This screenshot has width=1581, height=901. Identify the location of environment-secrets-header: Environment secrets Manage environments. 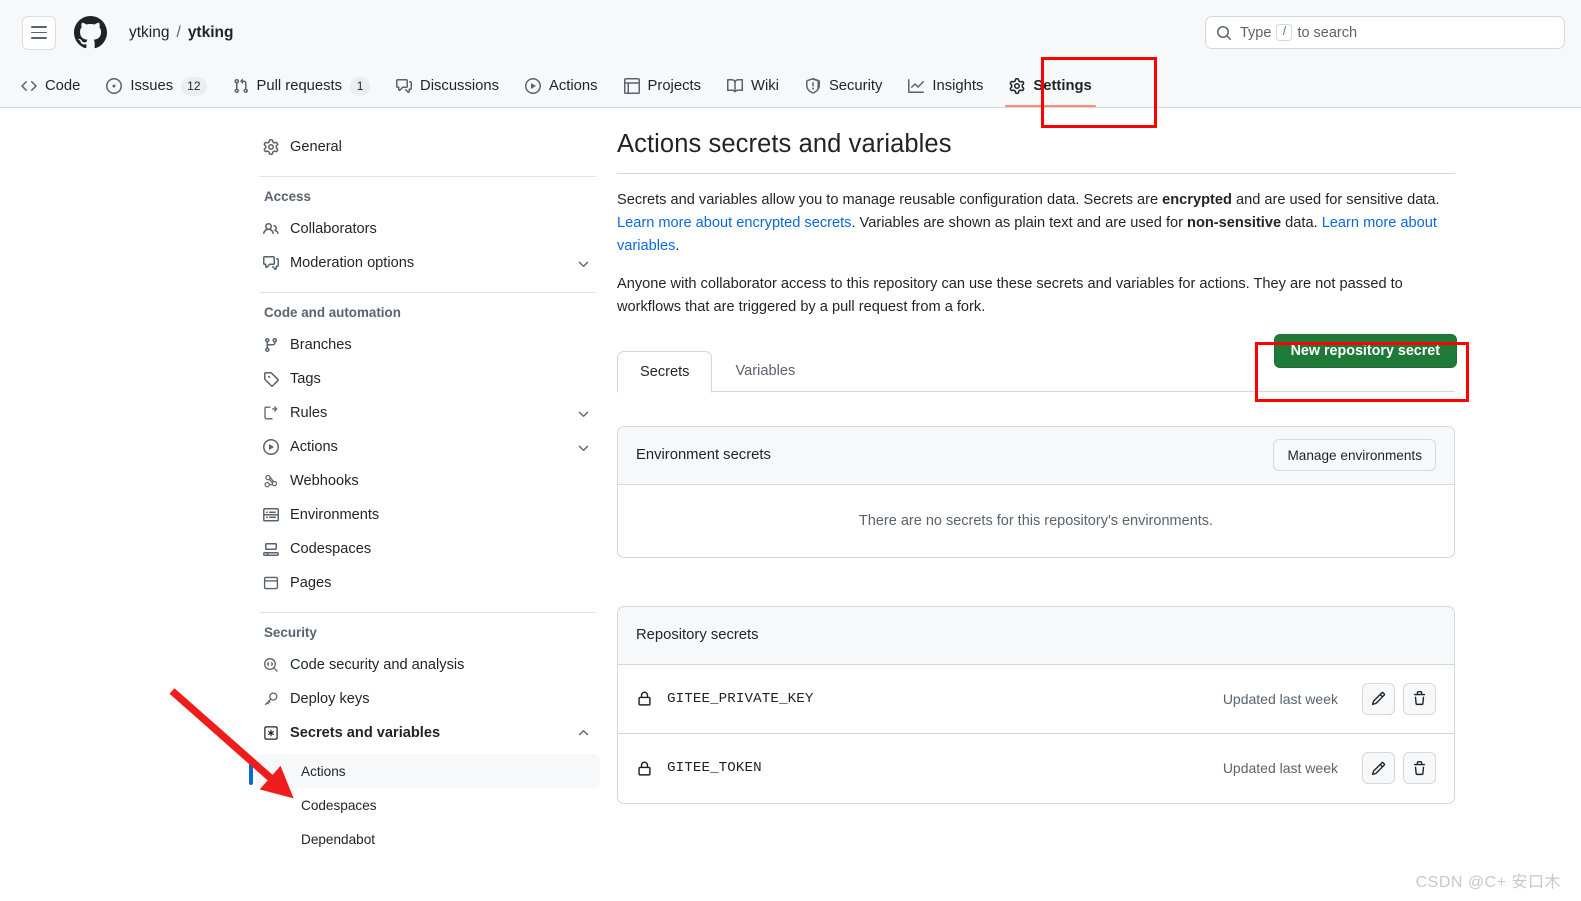
(1036, 455).